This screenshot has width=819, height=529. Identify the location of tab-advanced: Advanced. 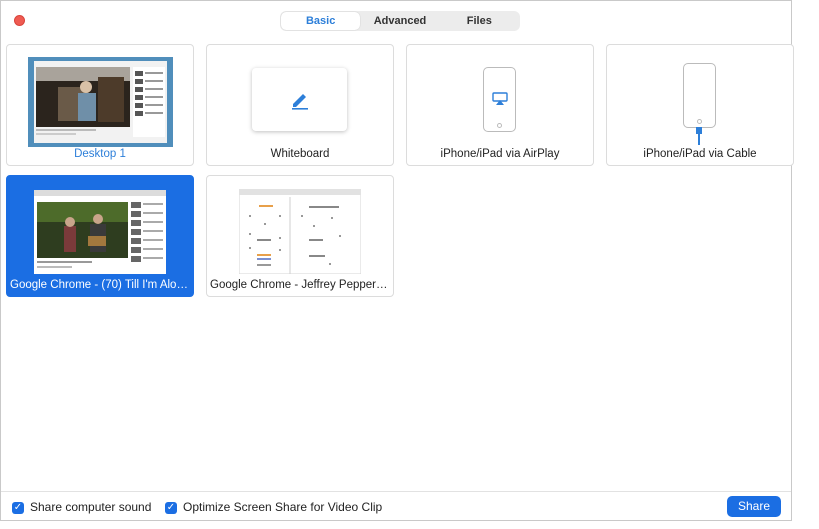
(399, 21).